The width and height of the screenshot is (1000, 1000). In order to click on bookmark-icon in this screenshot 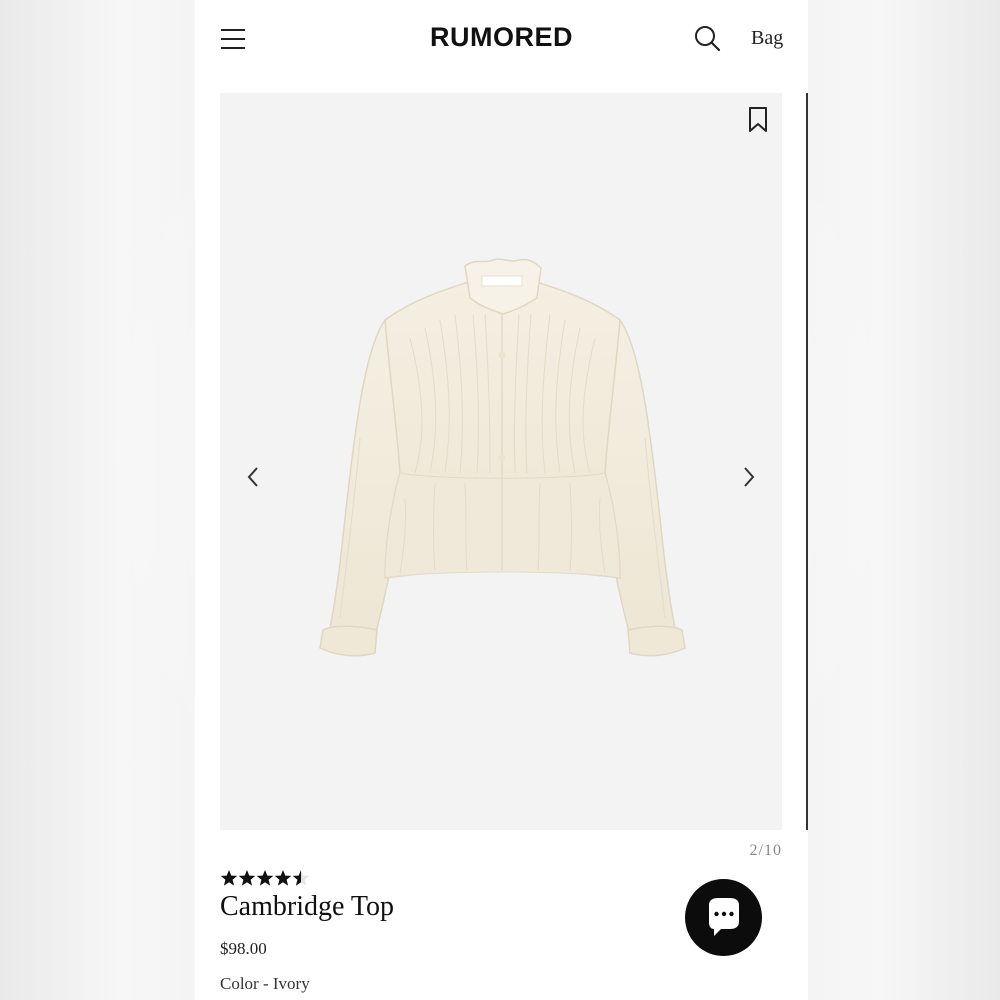, I will do `click(758, 120)`.